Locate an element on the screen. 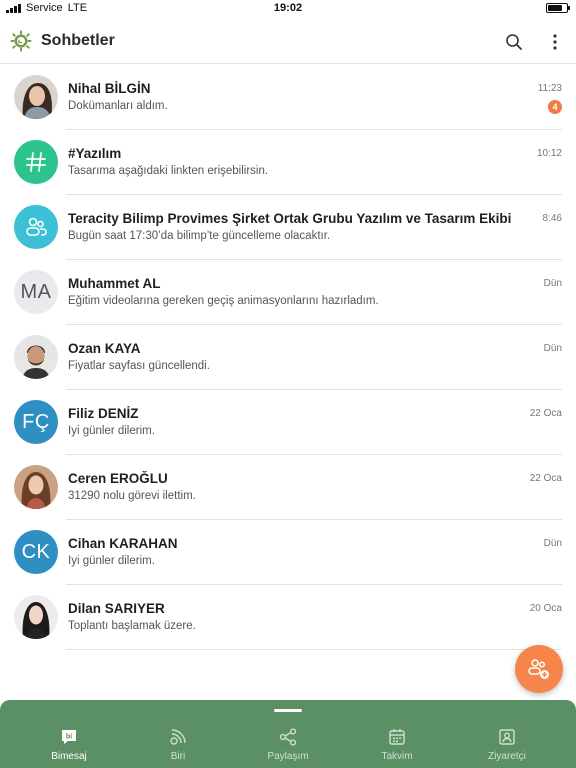  nav-label: Ziyaretçi is located at coordinates (507, 756).